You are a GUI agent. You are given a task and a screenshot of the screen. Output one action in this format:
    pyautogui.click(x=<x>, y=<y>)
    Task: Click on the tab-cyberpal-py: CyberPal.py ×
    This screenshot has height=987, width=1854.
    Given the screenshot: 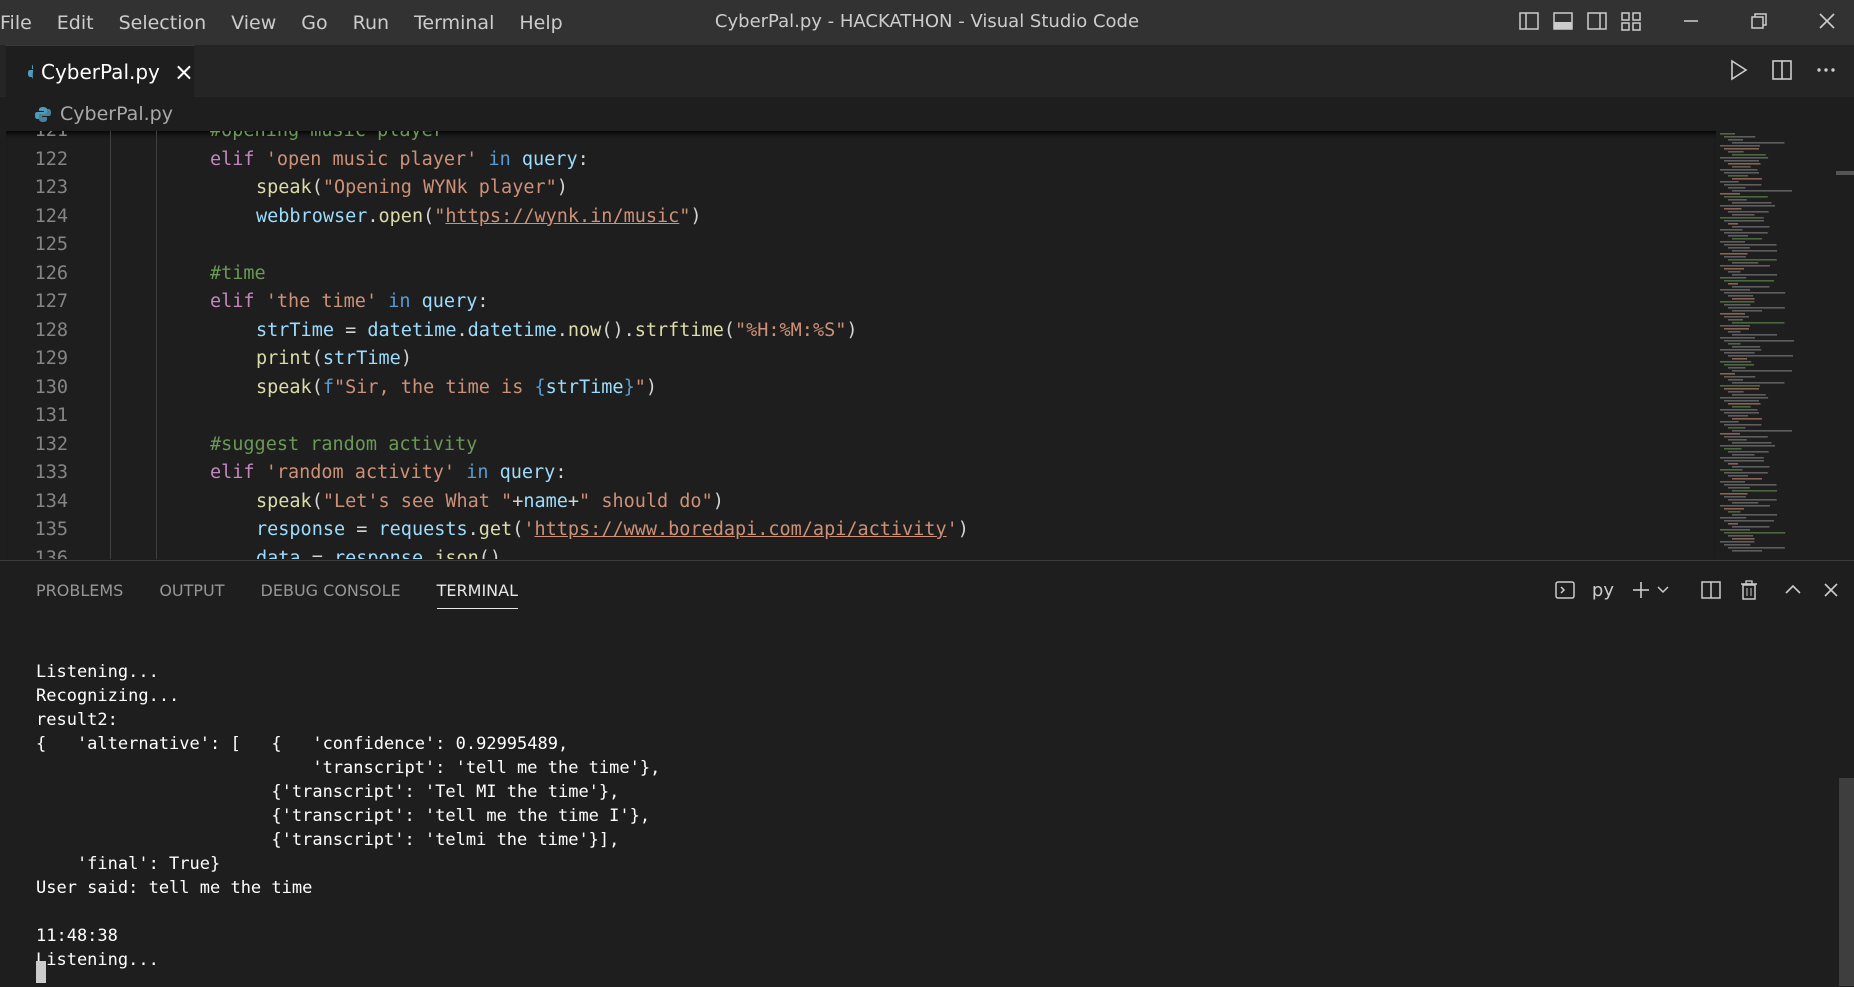 What is the action you would take?
    pyautogui.click(x=100, y=71)
    